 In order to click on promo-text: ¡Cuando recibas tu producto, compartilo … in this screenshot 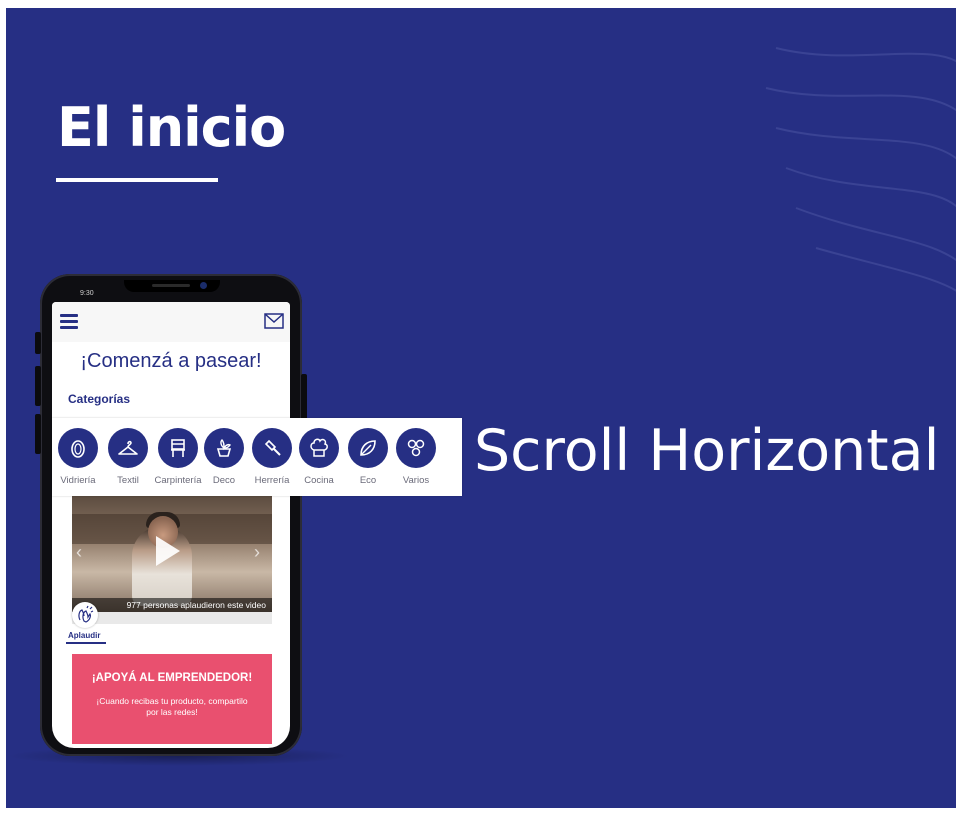, I will do `click(172, 706)`.